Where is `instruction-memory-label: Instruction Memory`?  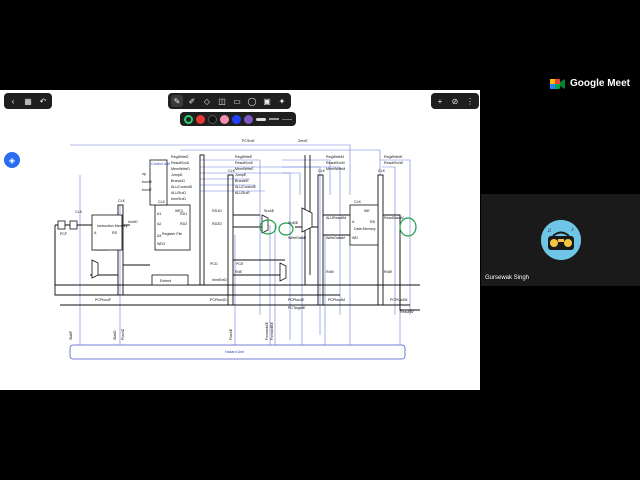 instruction-memory-label: Instruction Memory is located at coordinates (112, 226).